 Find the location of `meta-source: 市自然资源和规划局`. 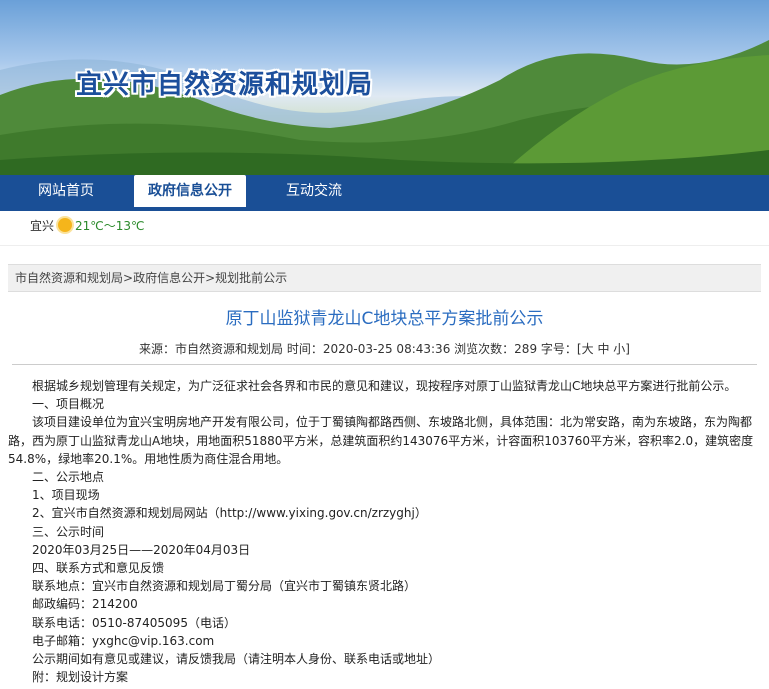

meta-source: 市自然资源和规划局 is located at coordinates (229, 349).